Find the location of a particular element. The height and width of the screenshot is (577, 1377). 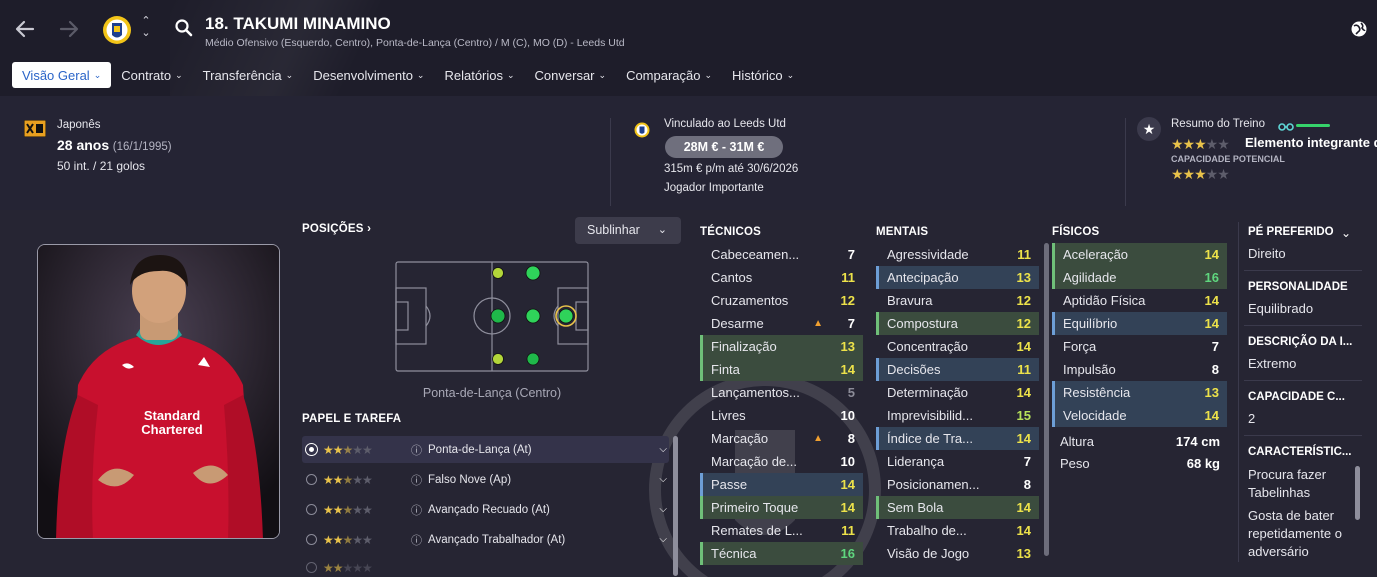

globe-icon is located at coordinates (1359, 29).